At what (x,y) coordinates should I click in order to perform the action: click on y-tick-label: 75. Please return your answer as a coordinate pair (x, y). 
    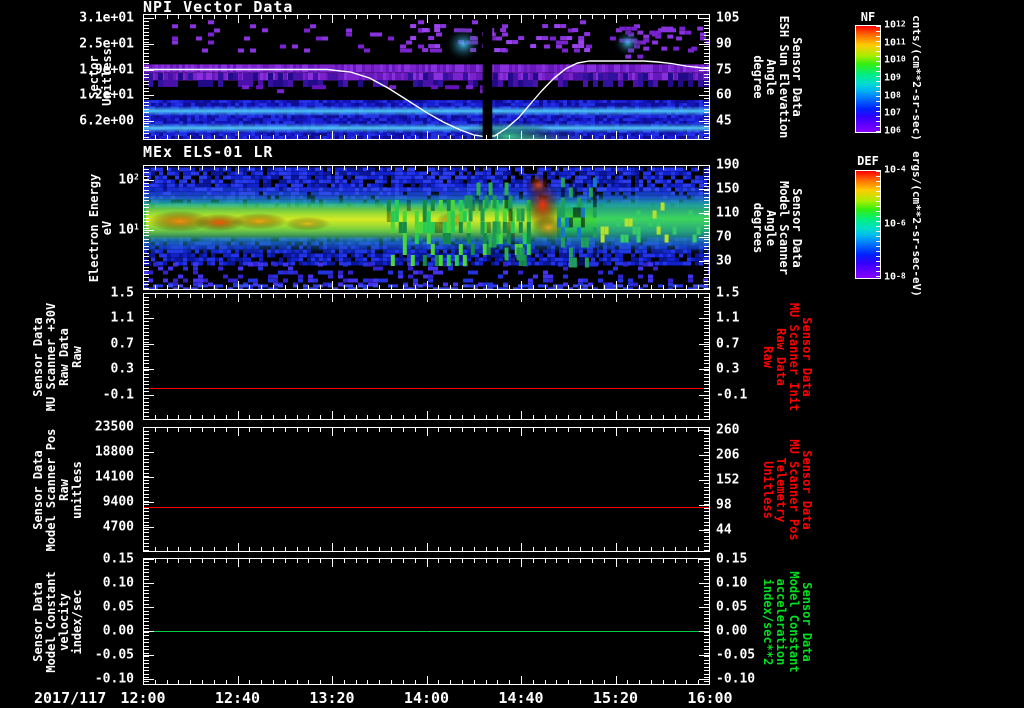
    Looking at the image, I should click on (724, 70).